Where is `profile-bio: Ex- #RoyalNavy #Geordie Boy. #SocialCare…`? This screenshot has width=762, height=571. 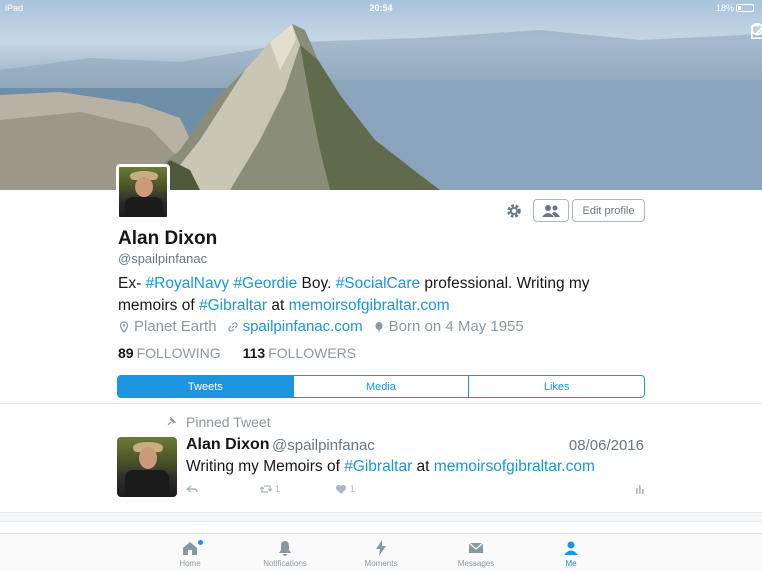 profile-bio: Ex- #RoyalNavy #Geordie Boy. #SocialCare… is located at coordinates (378, 295).